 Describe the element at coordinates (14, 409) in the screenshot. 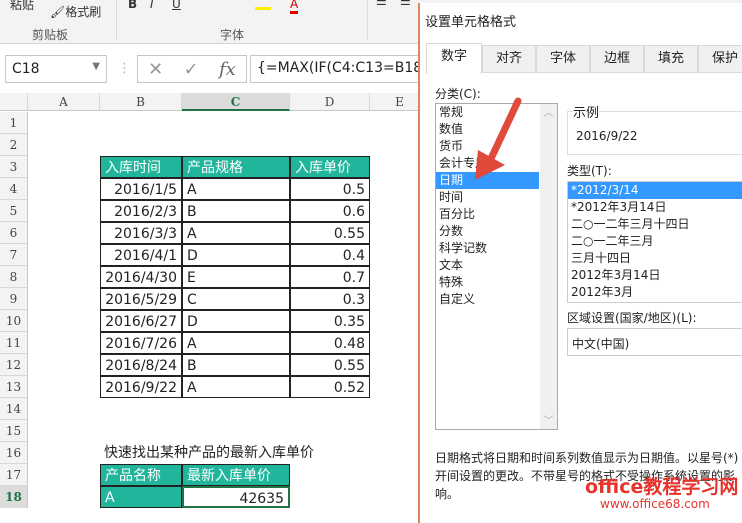

I see `row-header: 14` at that location.